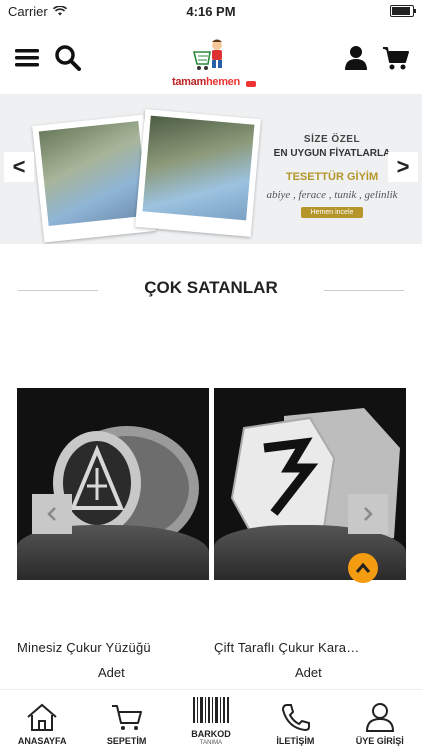 The image size is (422, 750). What do you see at coordinates (42, 741) in the screenshot?
I see `tab-home-label: ANASAYFA` at bounding box center [42, 741].